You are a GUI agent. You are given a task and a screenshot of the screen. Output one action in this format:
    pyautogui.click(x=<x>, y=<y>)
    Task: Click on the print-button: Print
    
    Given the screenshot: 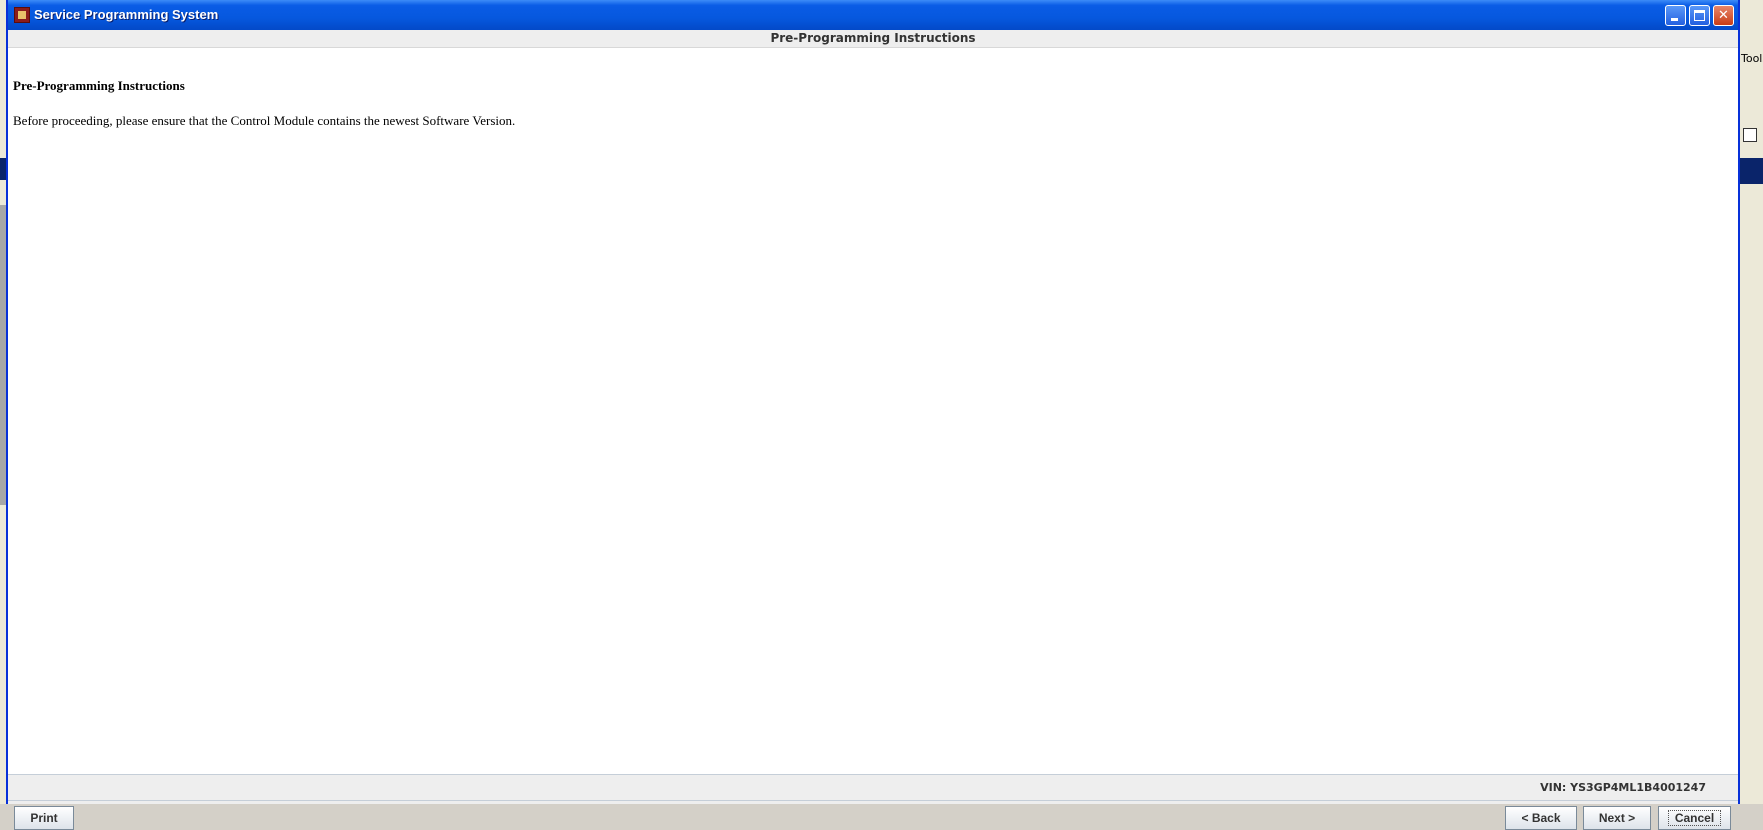 What is the action you would take?
    pyautogui.click(x=44, y=818)
    